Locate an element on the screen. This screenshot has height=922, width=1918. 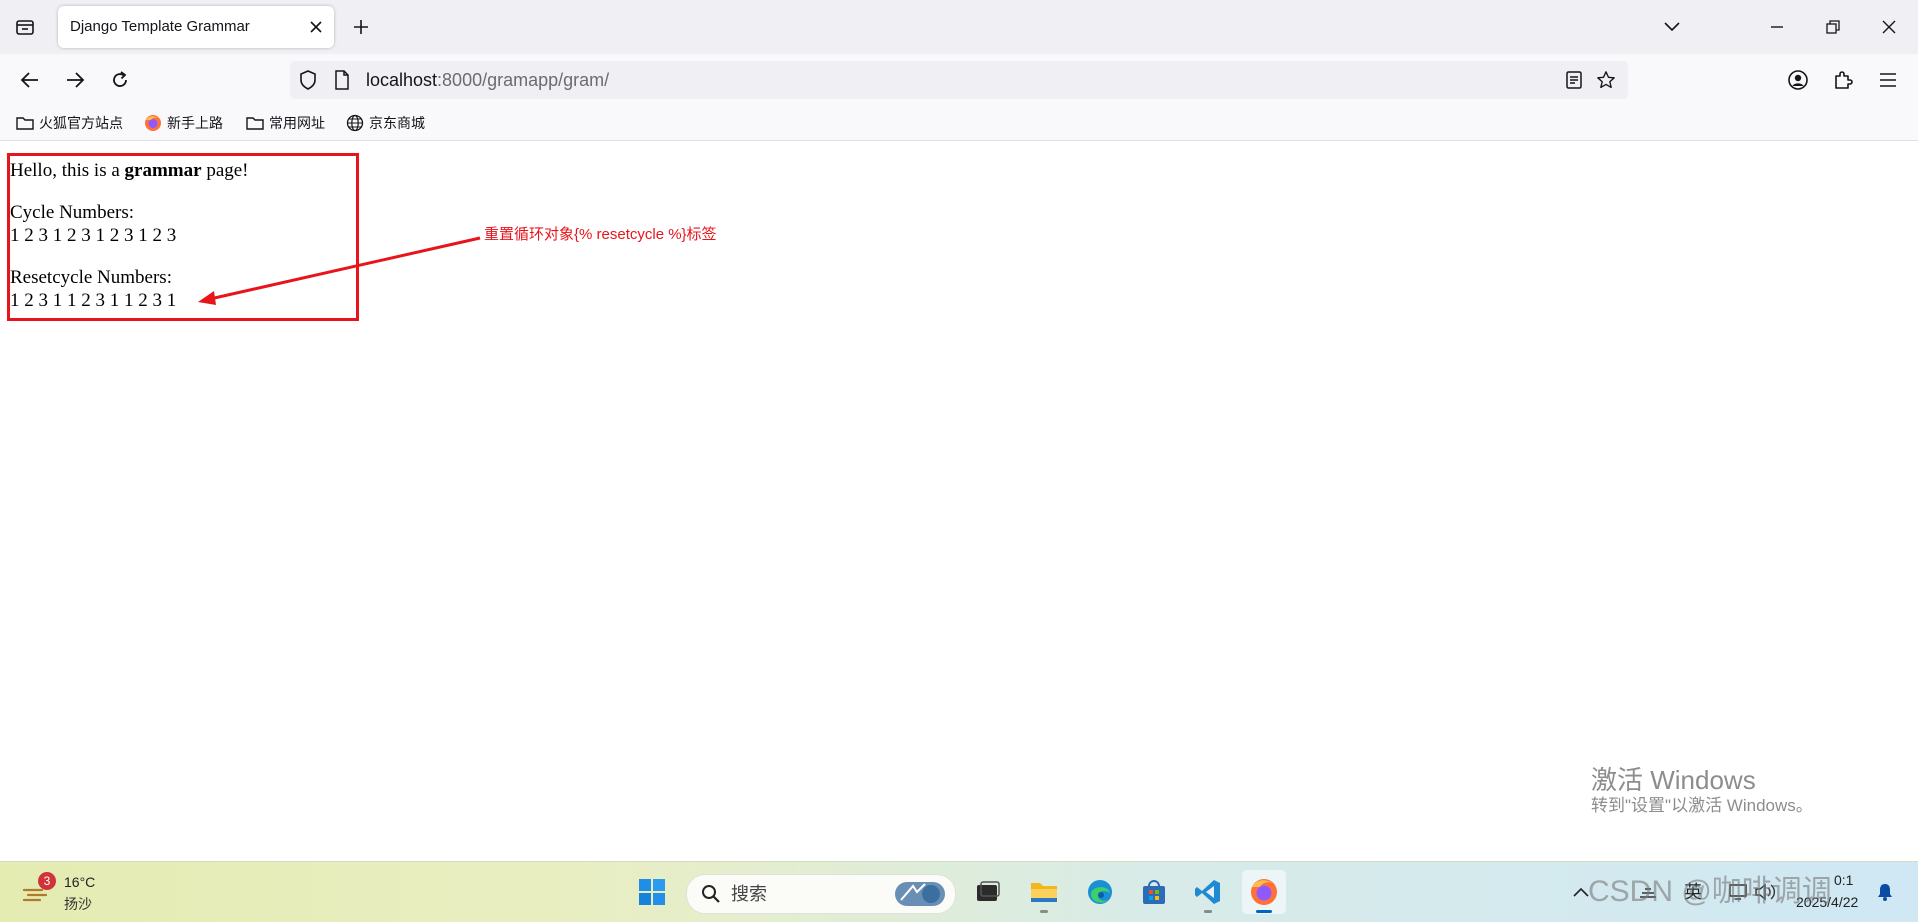
search-placeholder: 搜索 is located at coordinates (749, 894).